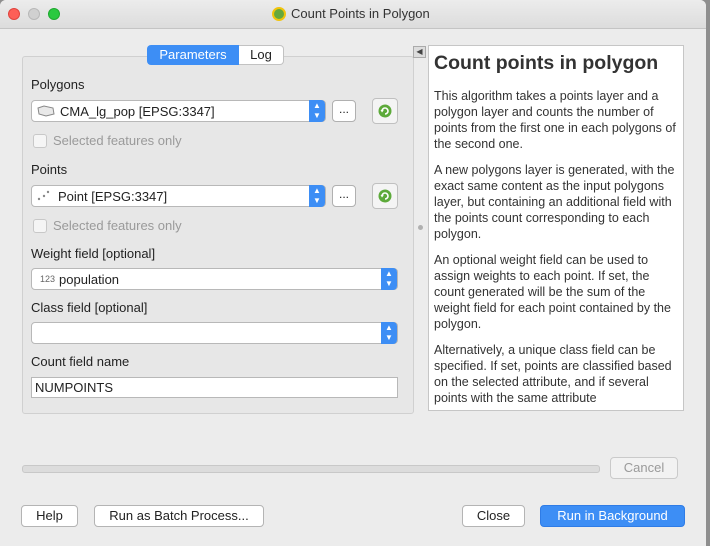 This screenshot has height=546, width=710. Describe the element at coordinates (44, 196) in the screenshot. I see `point-layer-icon` at that location.